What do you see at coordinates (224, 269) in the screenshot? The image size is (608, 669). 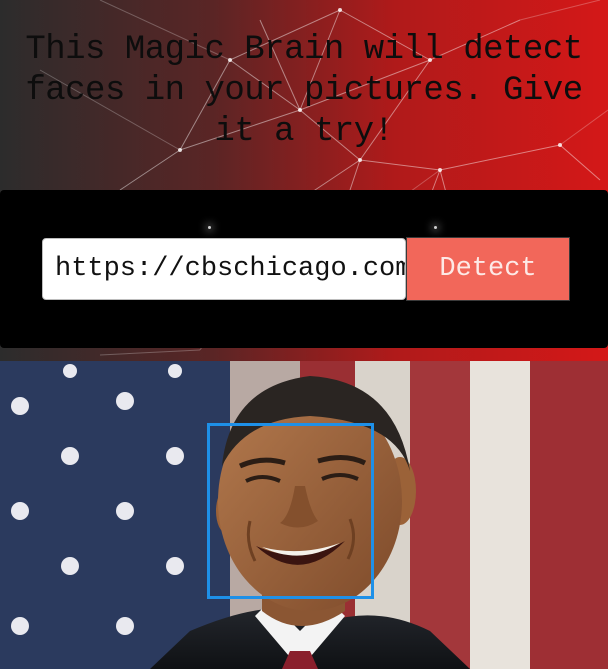 I see `image-url-input` at bounding box center [224, 269].